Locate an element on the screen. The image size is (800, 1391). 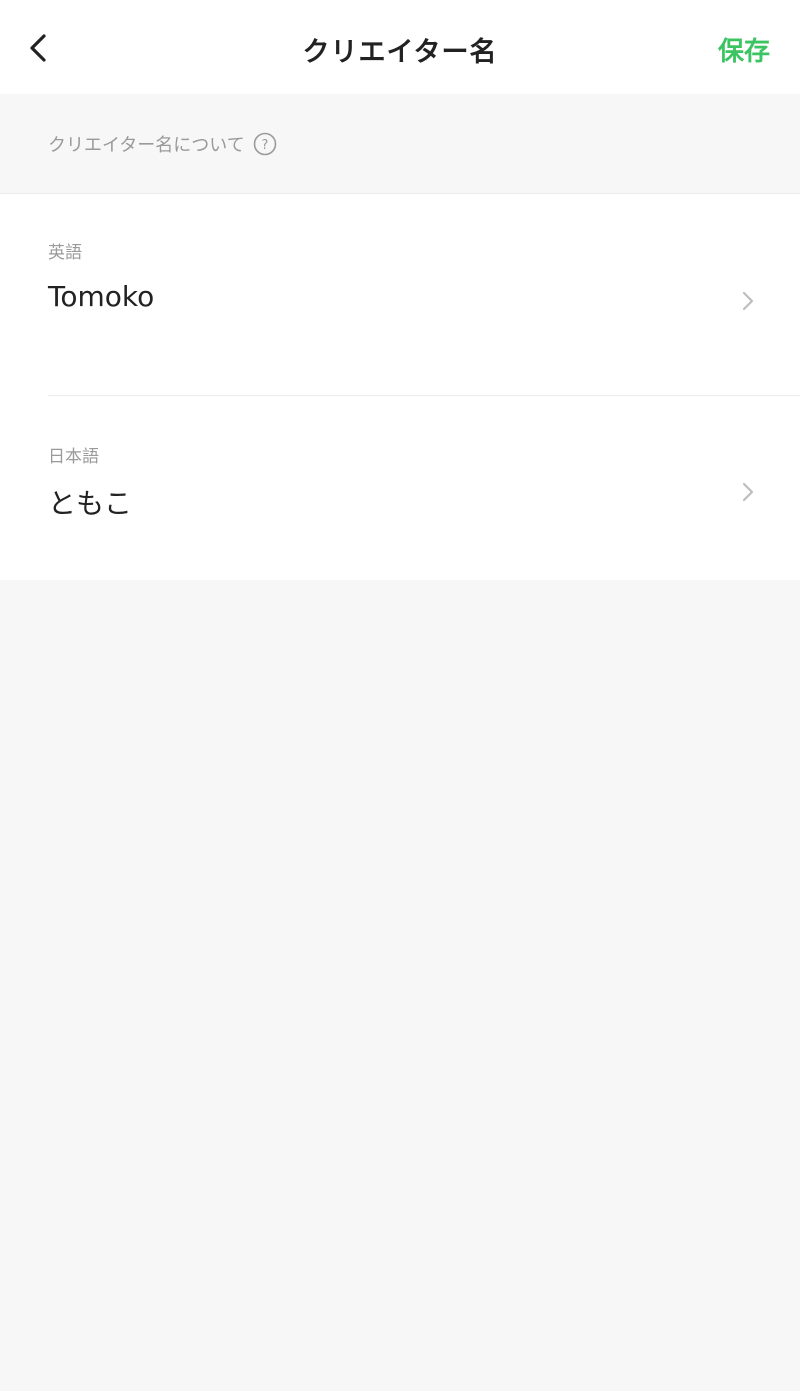
save-button: 保存 is located at coordinates (744, 49).